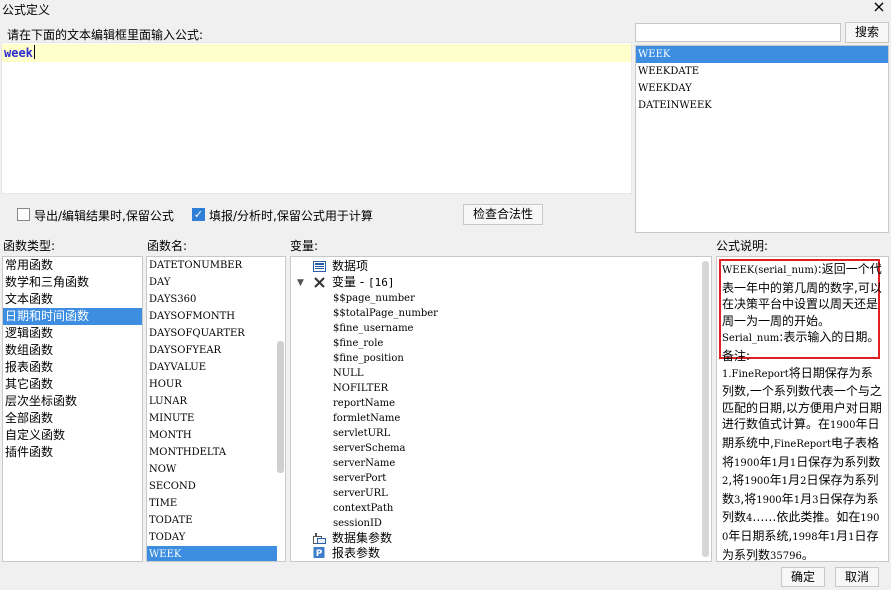  Describe the element at coordinates (374, 298) in the screenshot. I see `variable-item: $$page_number` at that location.